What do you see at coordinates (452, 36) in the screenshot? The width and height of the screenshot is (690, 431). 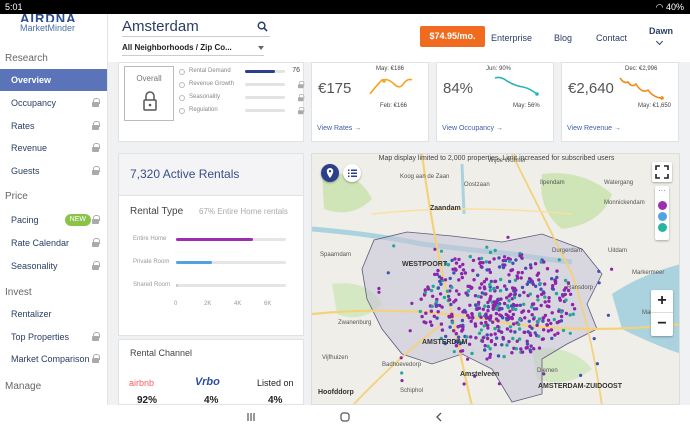 I see `subscribe-button: $74.95/mo.` at bounding box center [452, 36].